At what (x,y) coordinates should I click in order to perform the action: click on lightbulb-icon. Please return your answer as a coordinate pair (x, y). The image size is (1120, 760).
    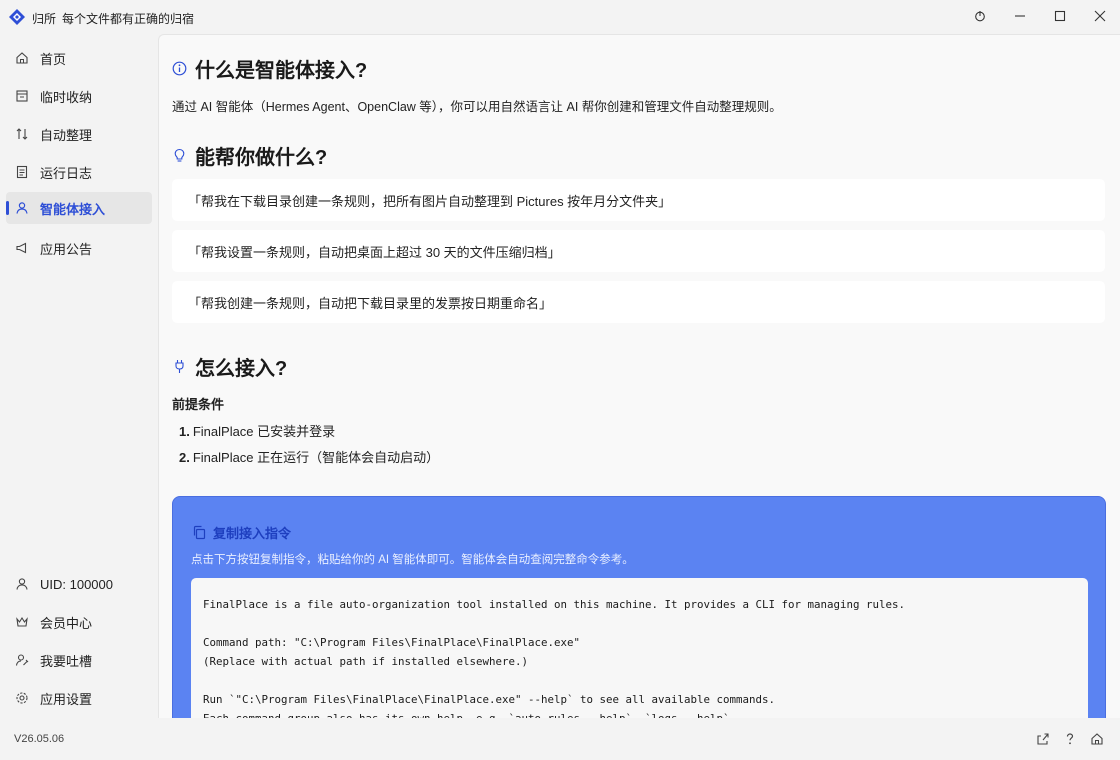
    Looking at the image, I should click on (179, 156).